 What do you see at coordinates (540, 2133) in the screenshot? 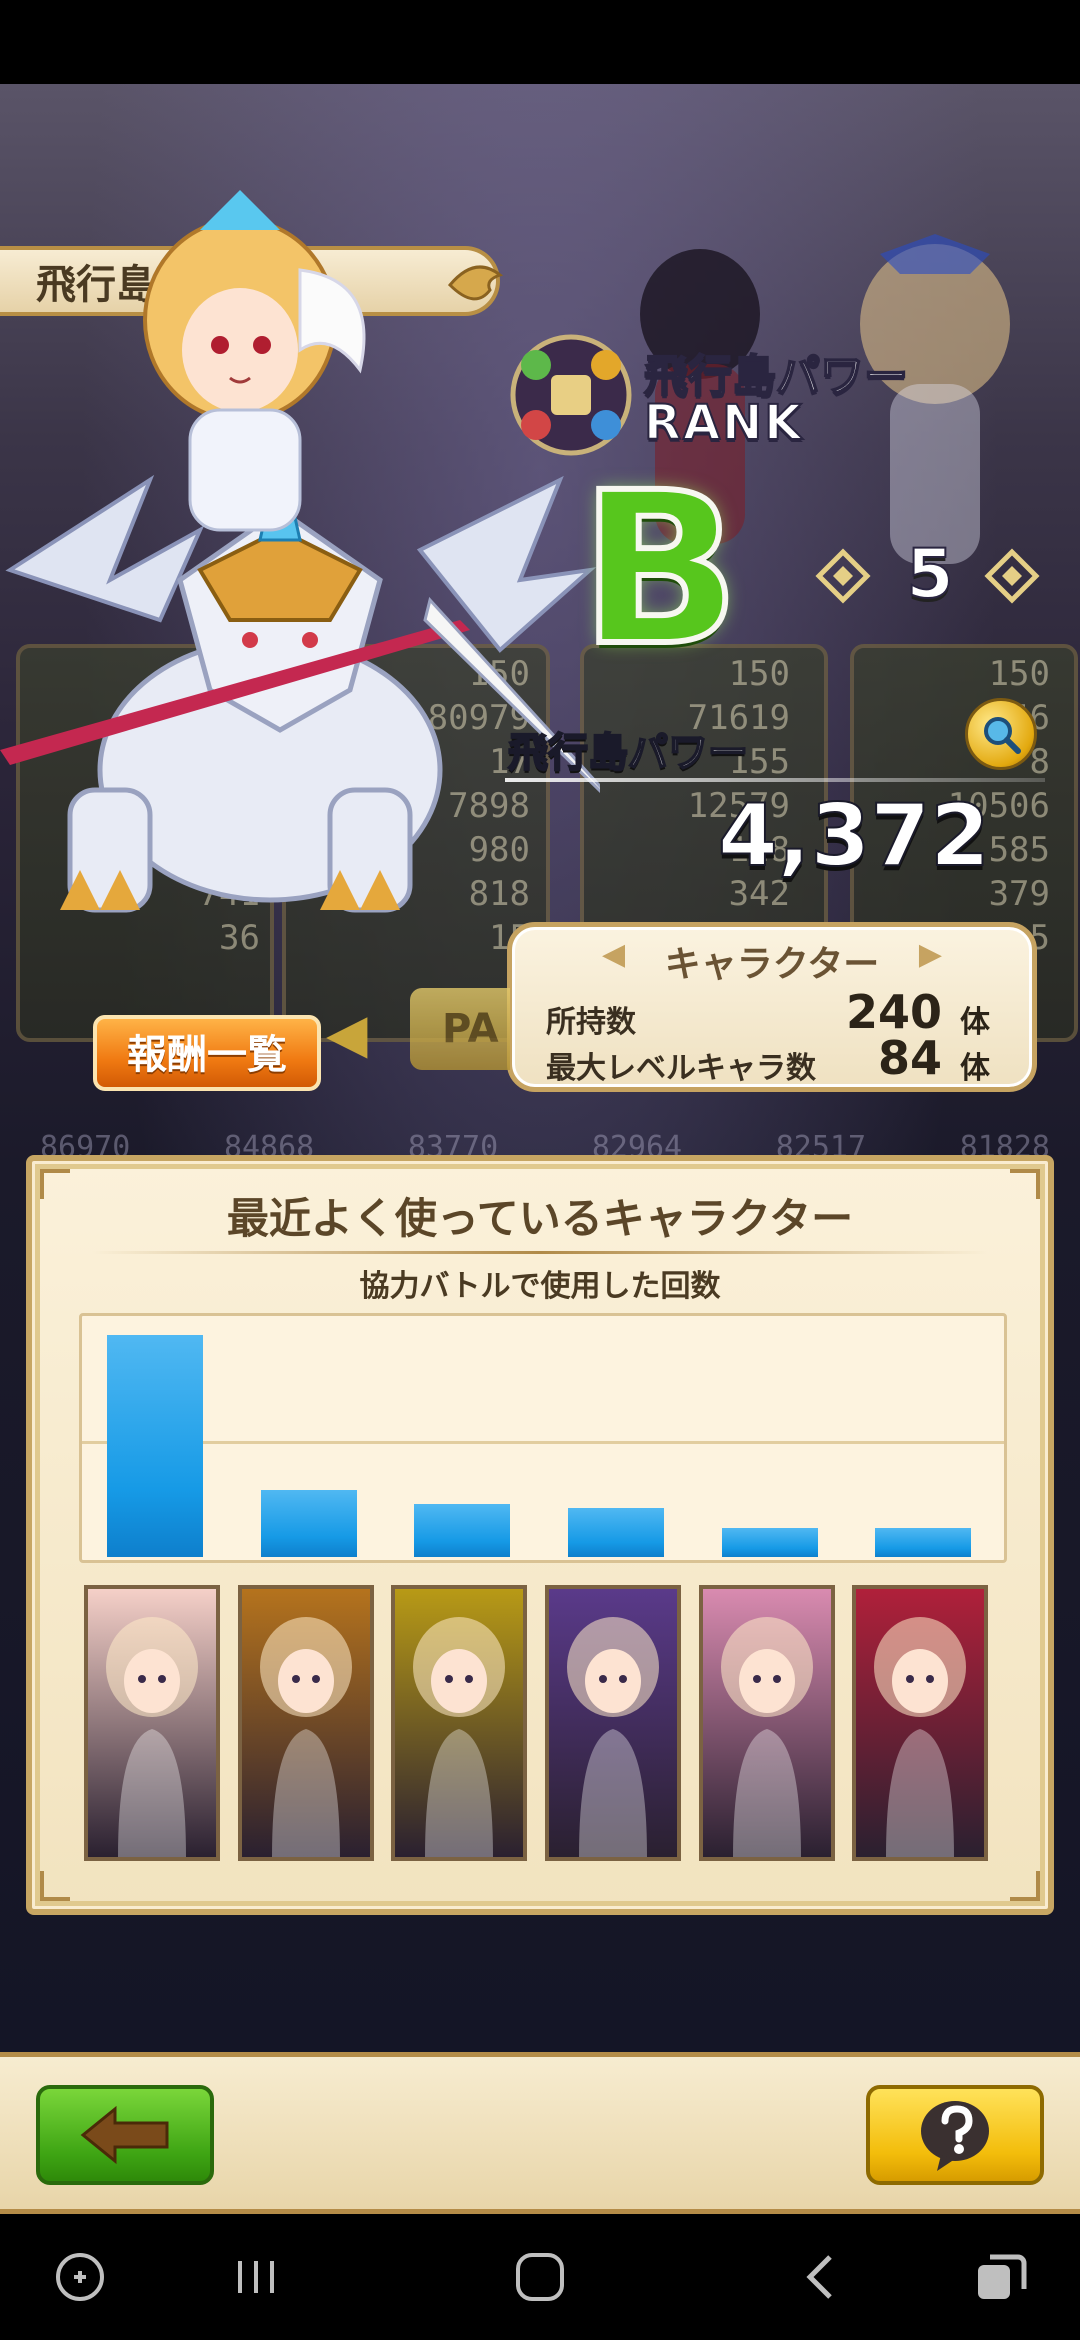
I see `bottom-action-bar` at bounding box center [540, 2133].